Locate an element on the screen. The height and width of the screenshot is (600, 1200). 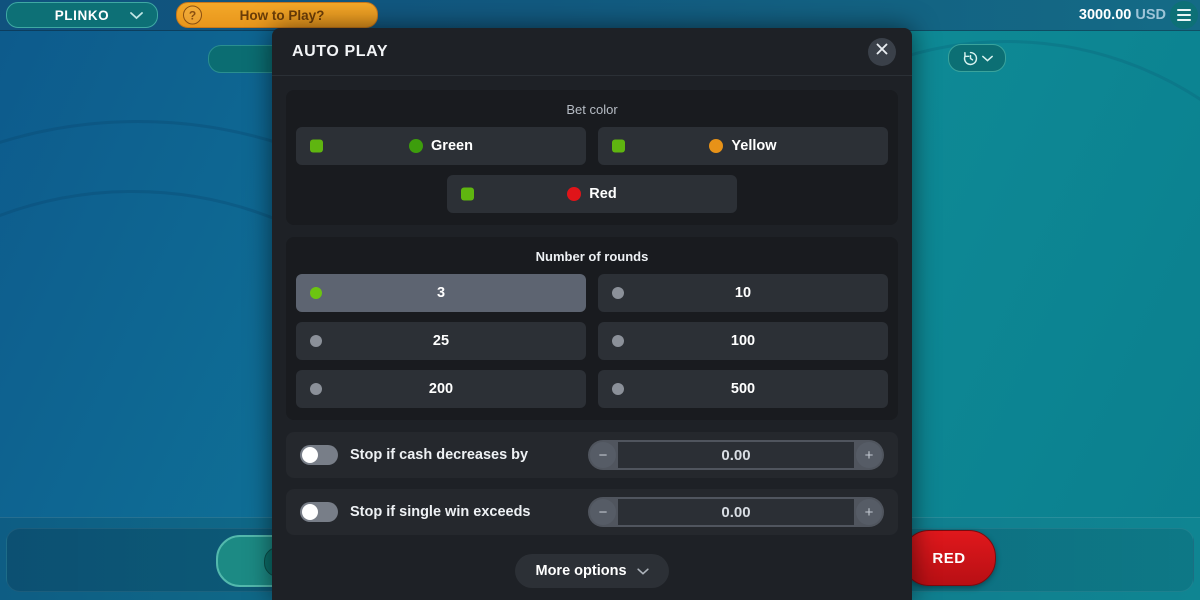
rounds-option-500: 500 is located at coordinates (743, 389).